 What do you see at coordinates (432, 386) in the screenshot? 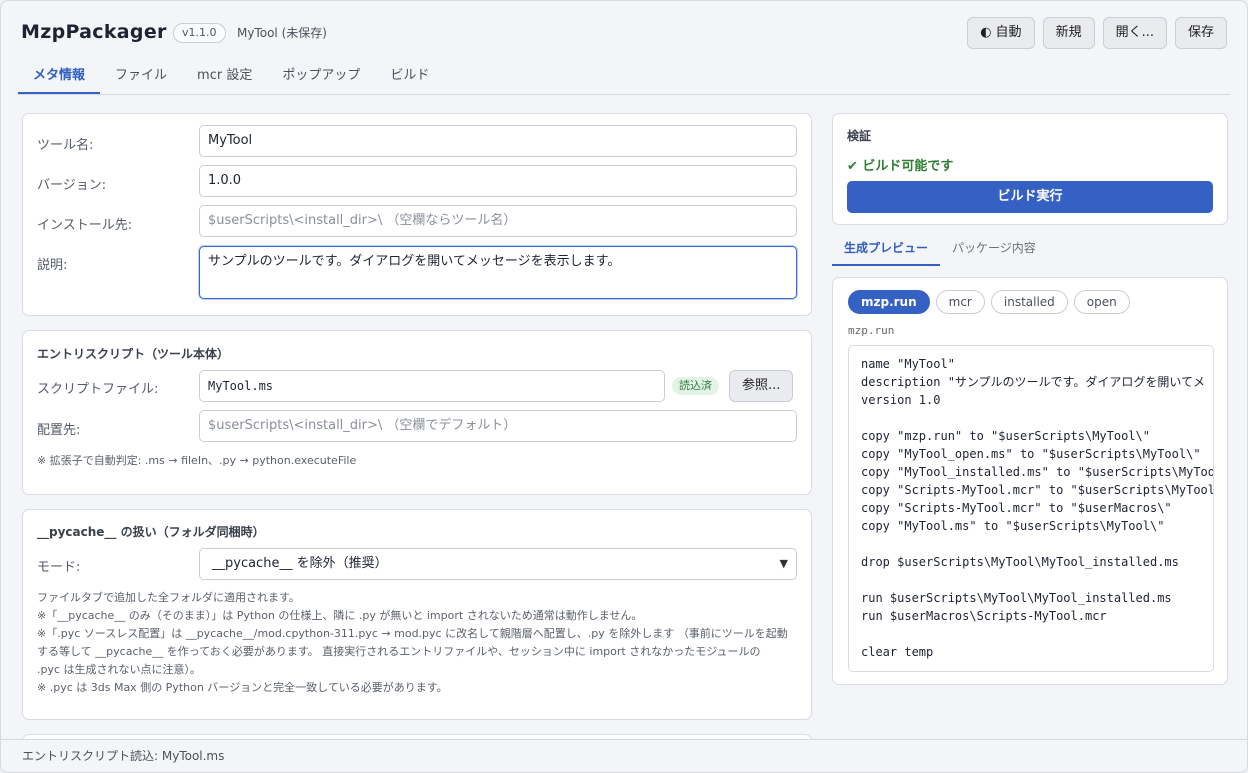
I see `script-file-input: MyTool.ms` at bounding box center [432, 386].